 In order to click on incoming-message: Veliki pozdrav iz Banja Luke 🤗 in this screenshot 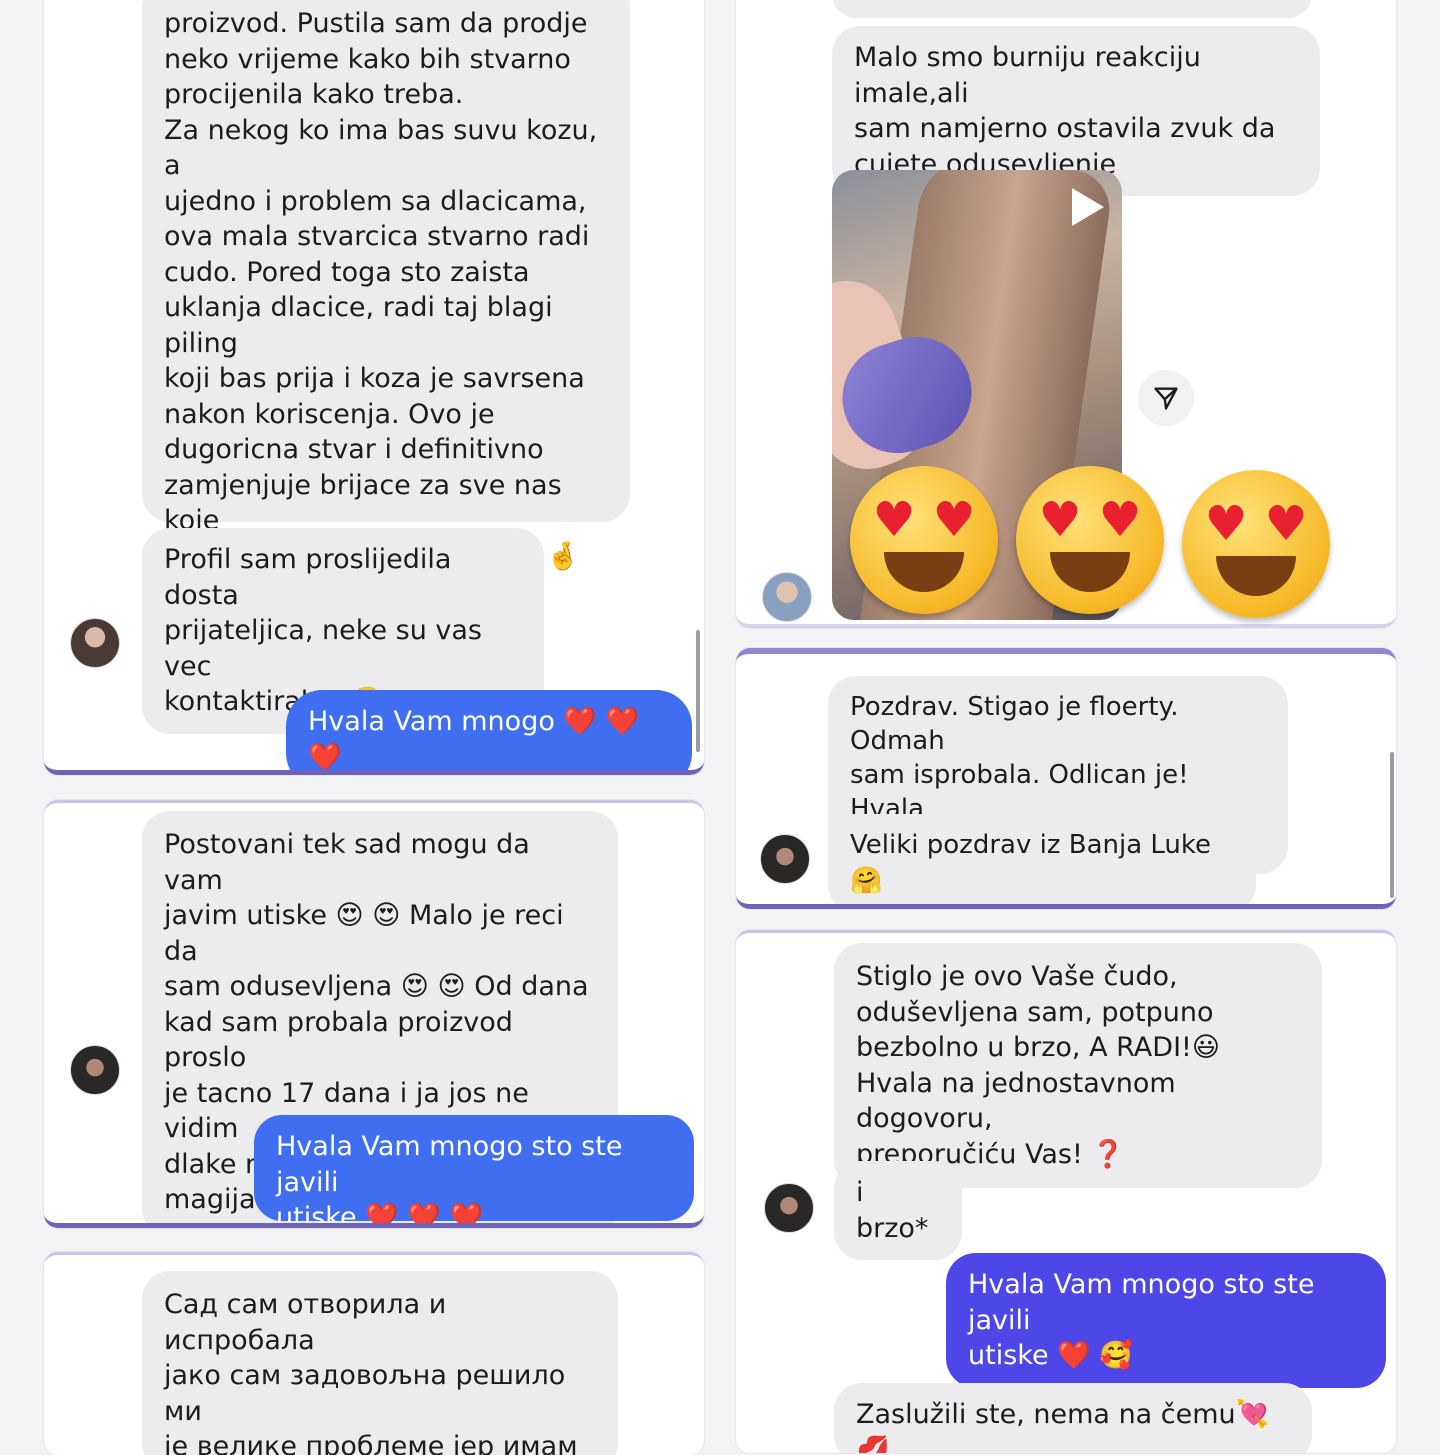, I will do `click(1042, 859)`.